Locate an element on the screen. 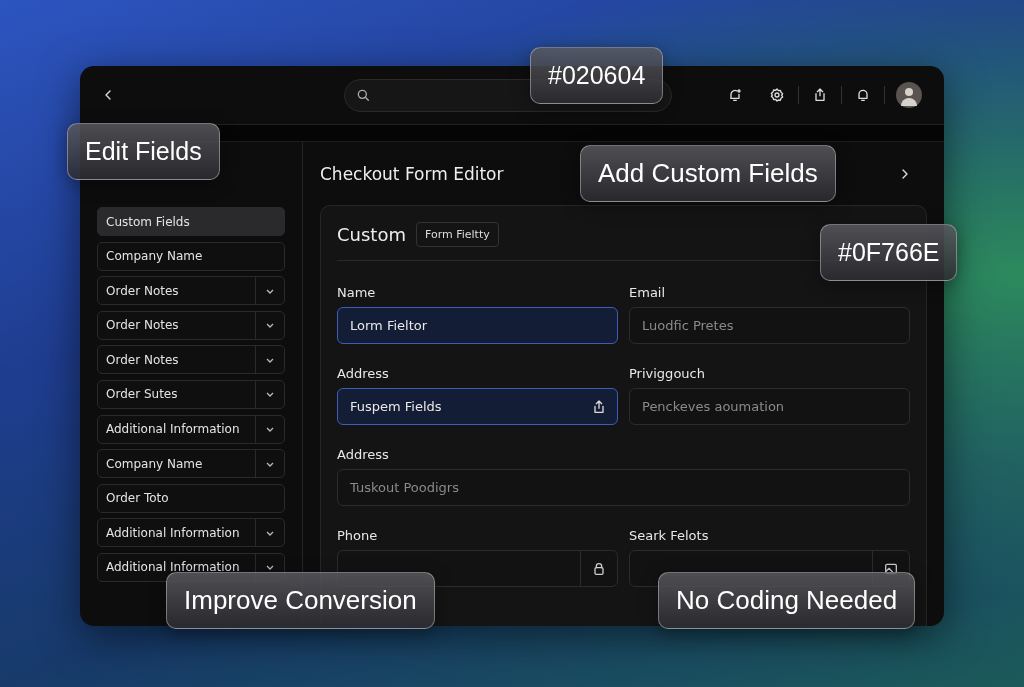 The height and width of the screenshot is (687, 1024). callout-label: Edit Fields is located at coordinates (143, 151).